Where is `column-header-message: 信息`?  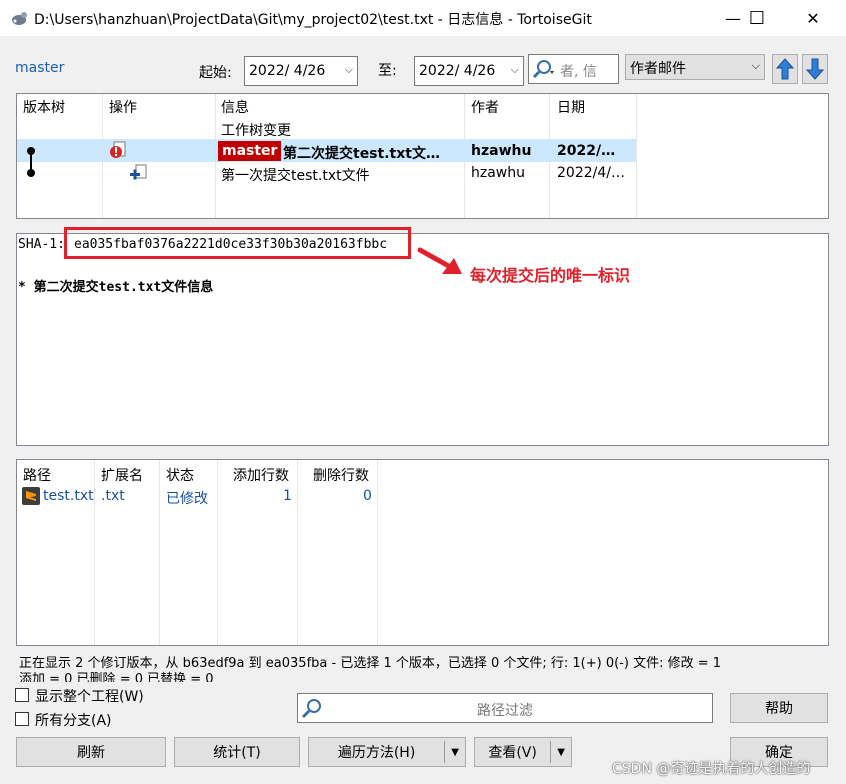
column-header-message: 信息 is located at coordinates (235, 107).